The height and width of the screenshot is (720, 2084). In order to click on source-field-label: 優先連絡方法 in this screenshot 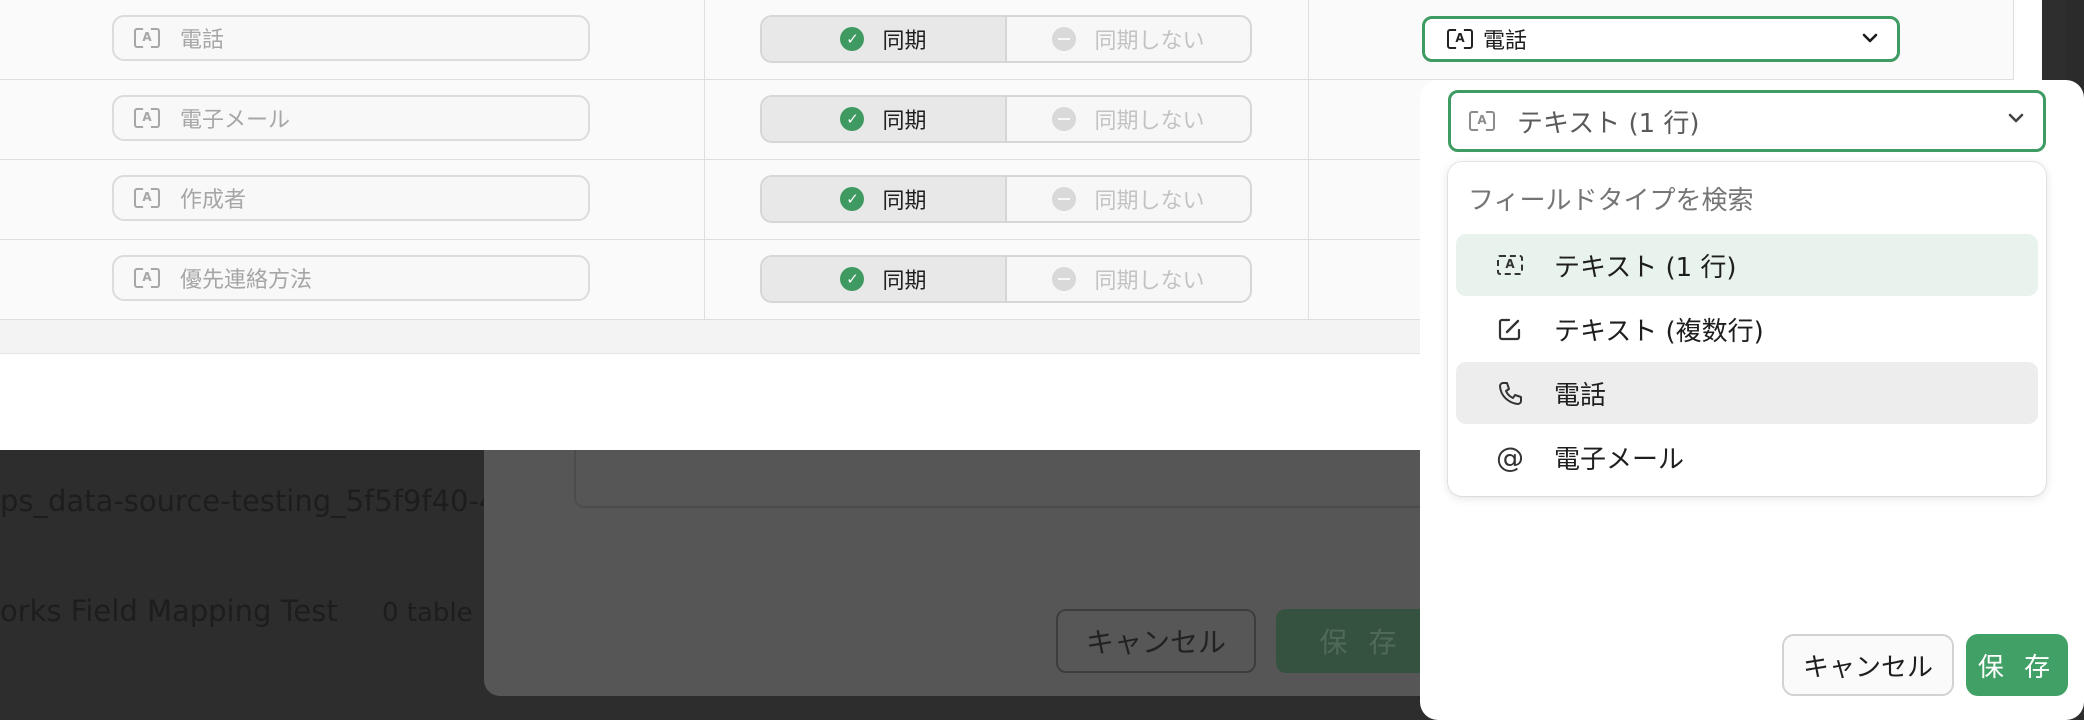, I will do `click(246, 280)`.